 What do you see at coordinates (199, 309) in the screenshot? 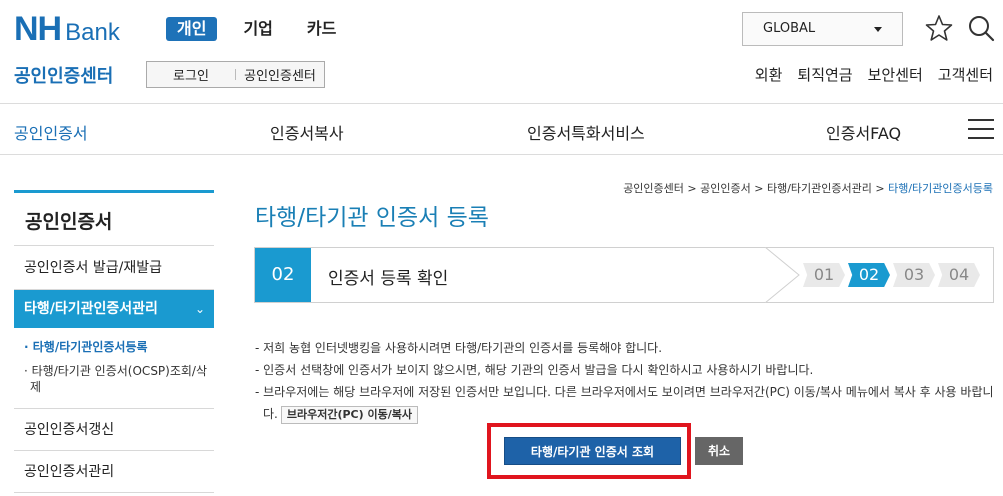
I see `chevron-down-icon: ⌄` at bounding box center [199, 309].